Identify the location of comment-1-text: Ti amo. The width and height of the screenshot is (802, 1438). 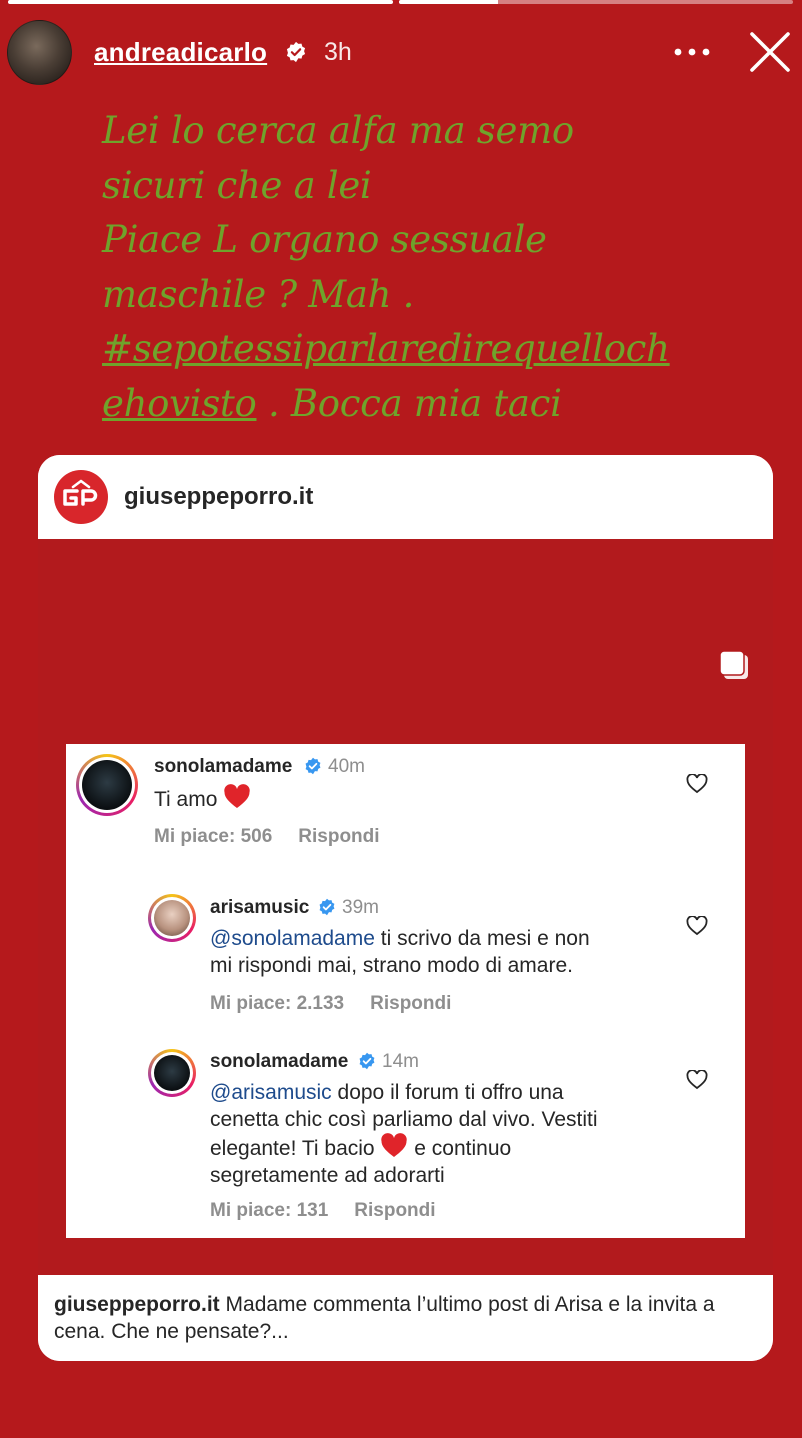
(202, 799).